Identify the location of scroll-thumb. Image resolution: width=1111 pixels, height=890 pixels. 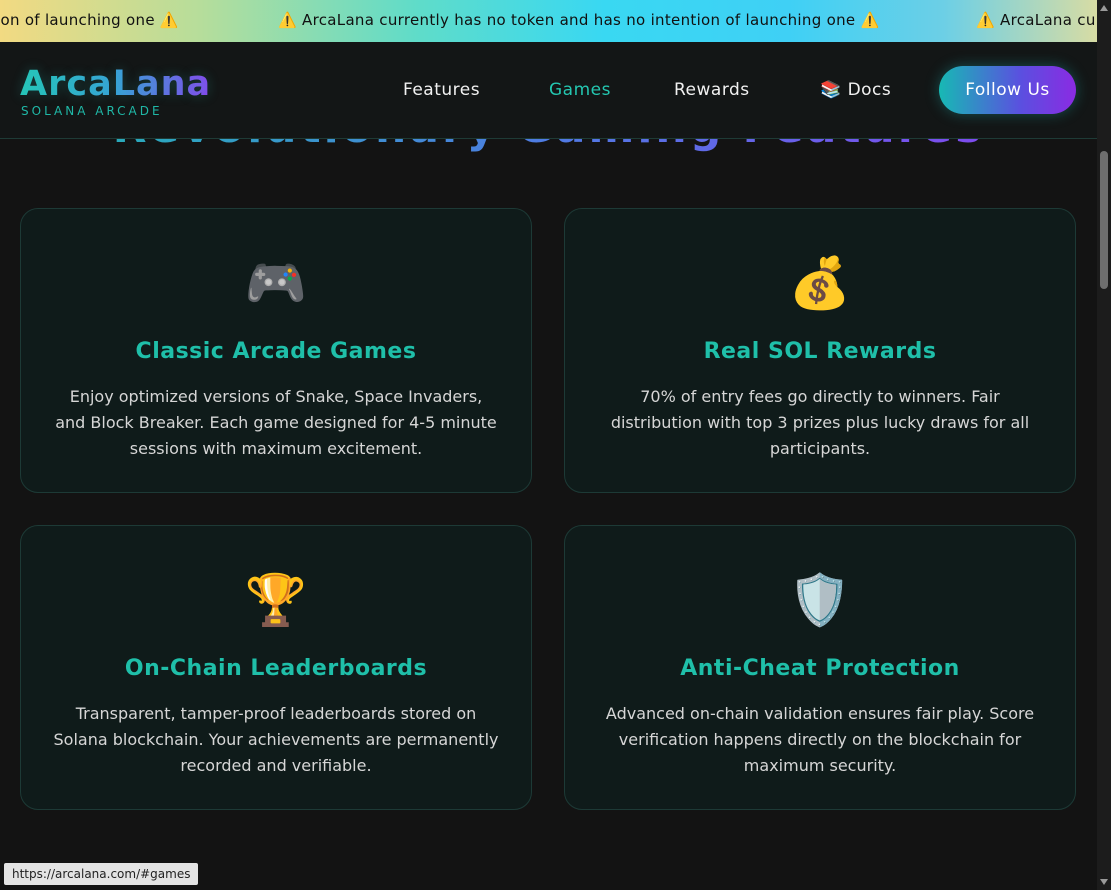
(1104, 220).